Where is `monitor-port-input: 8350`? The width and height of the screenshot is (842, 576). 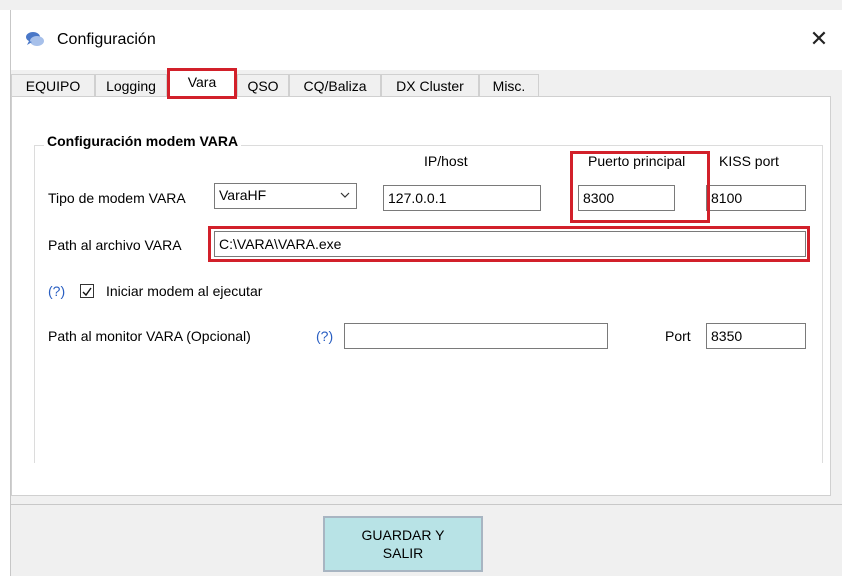
monitor-port-input: 8350 is located at coordinates (756, 336).